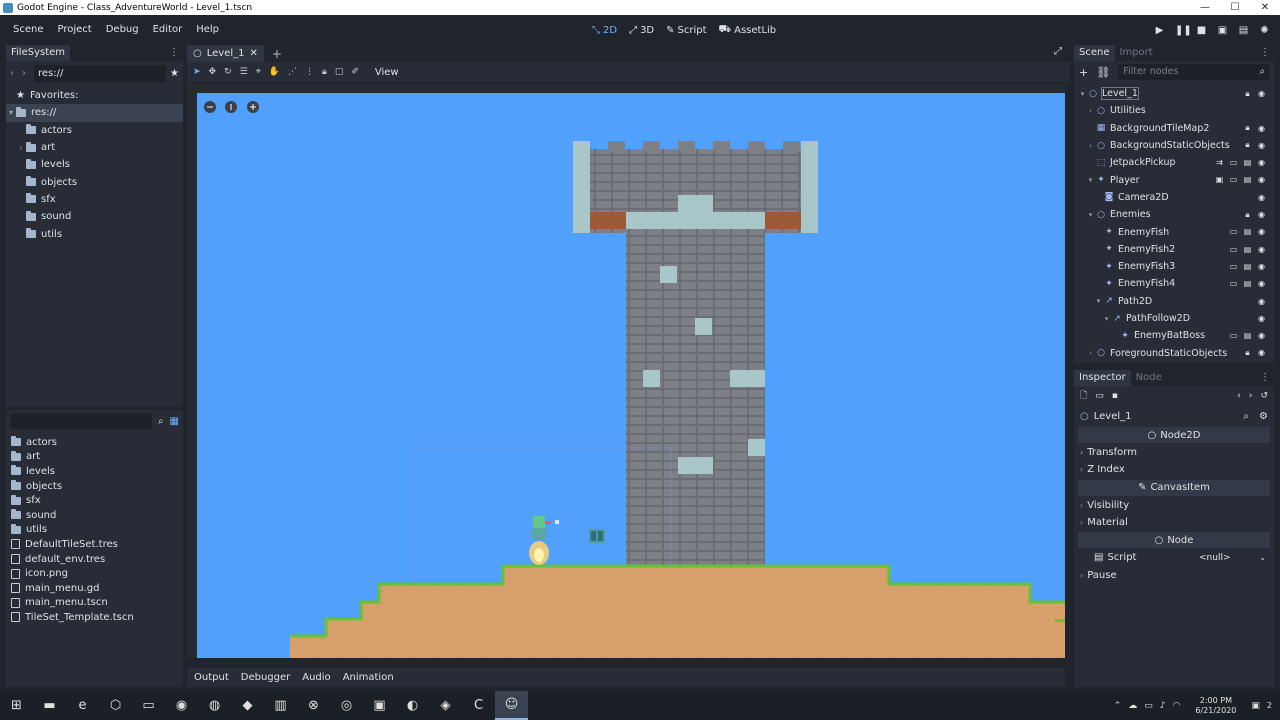 This screenshot has height=720, width=1280. I want to click on scene-node-level_1: ▾ ○ Level_1 🔒︎ ◉, so click(1174, 93).